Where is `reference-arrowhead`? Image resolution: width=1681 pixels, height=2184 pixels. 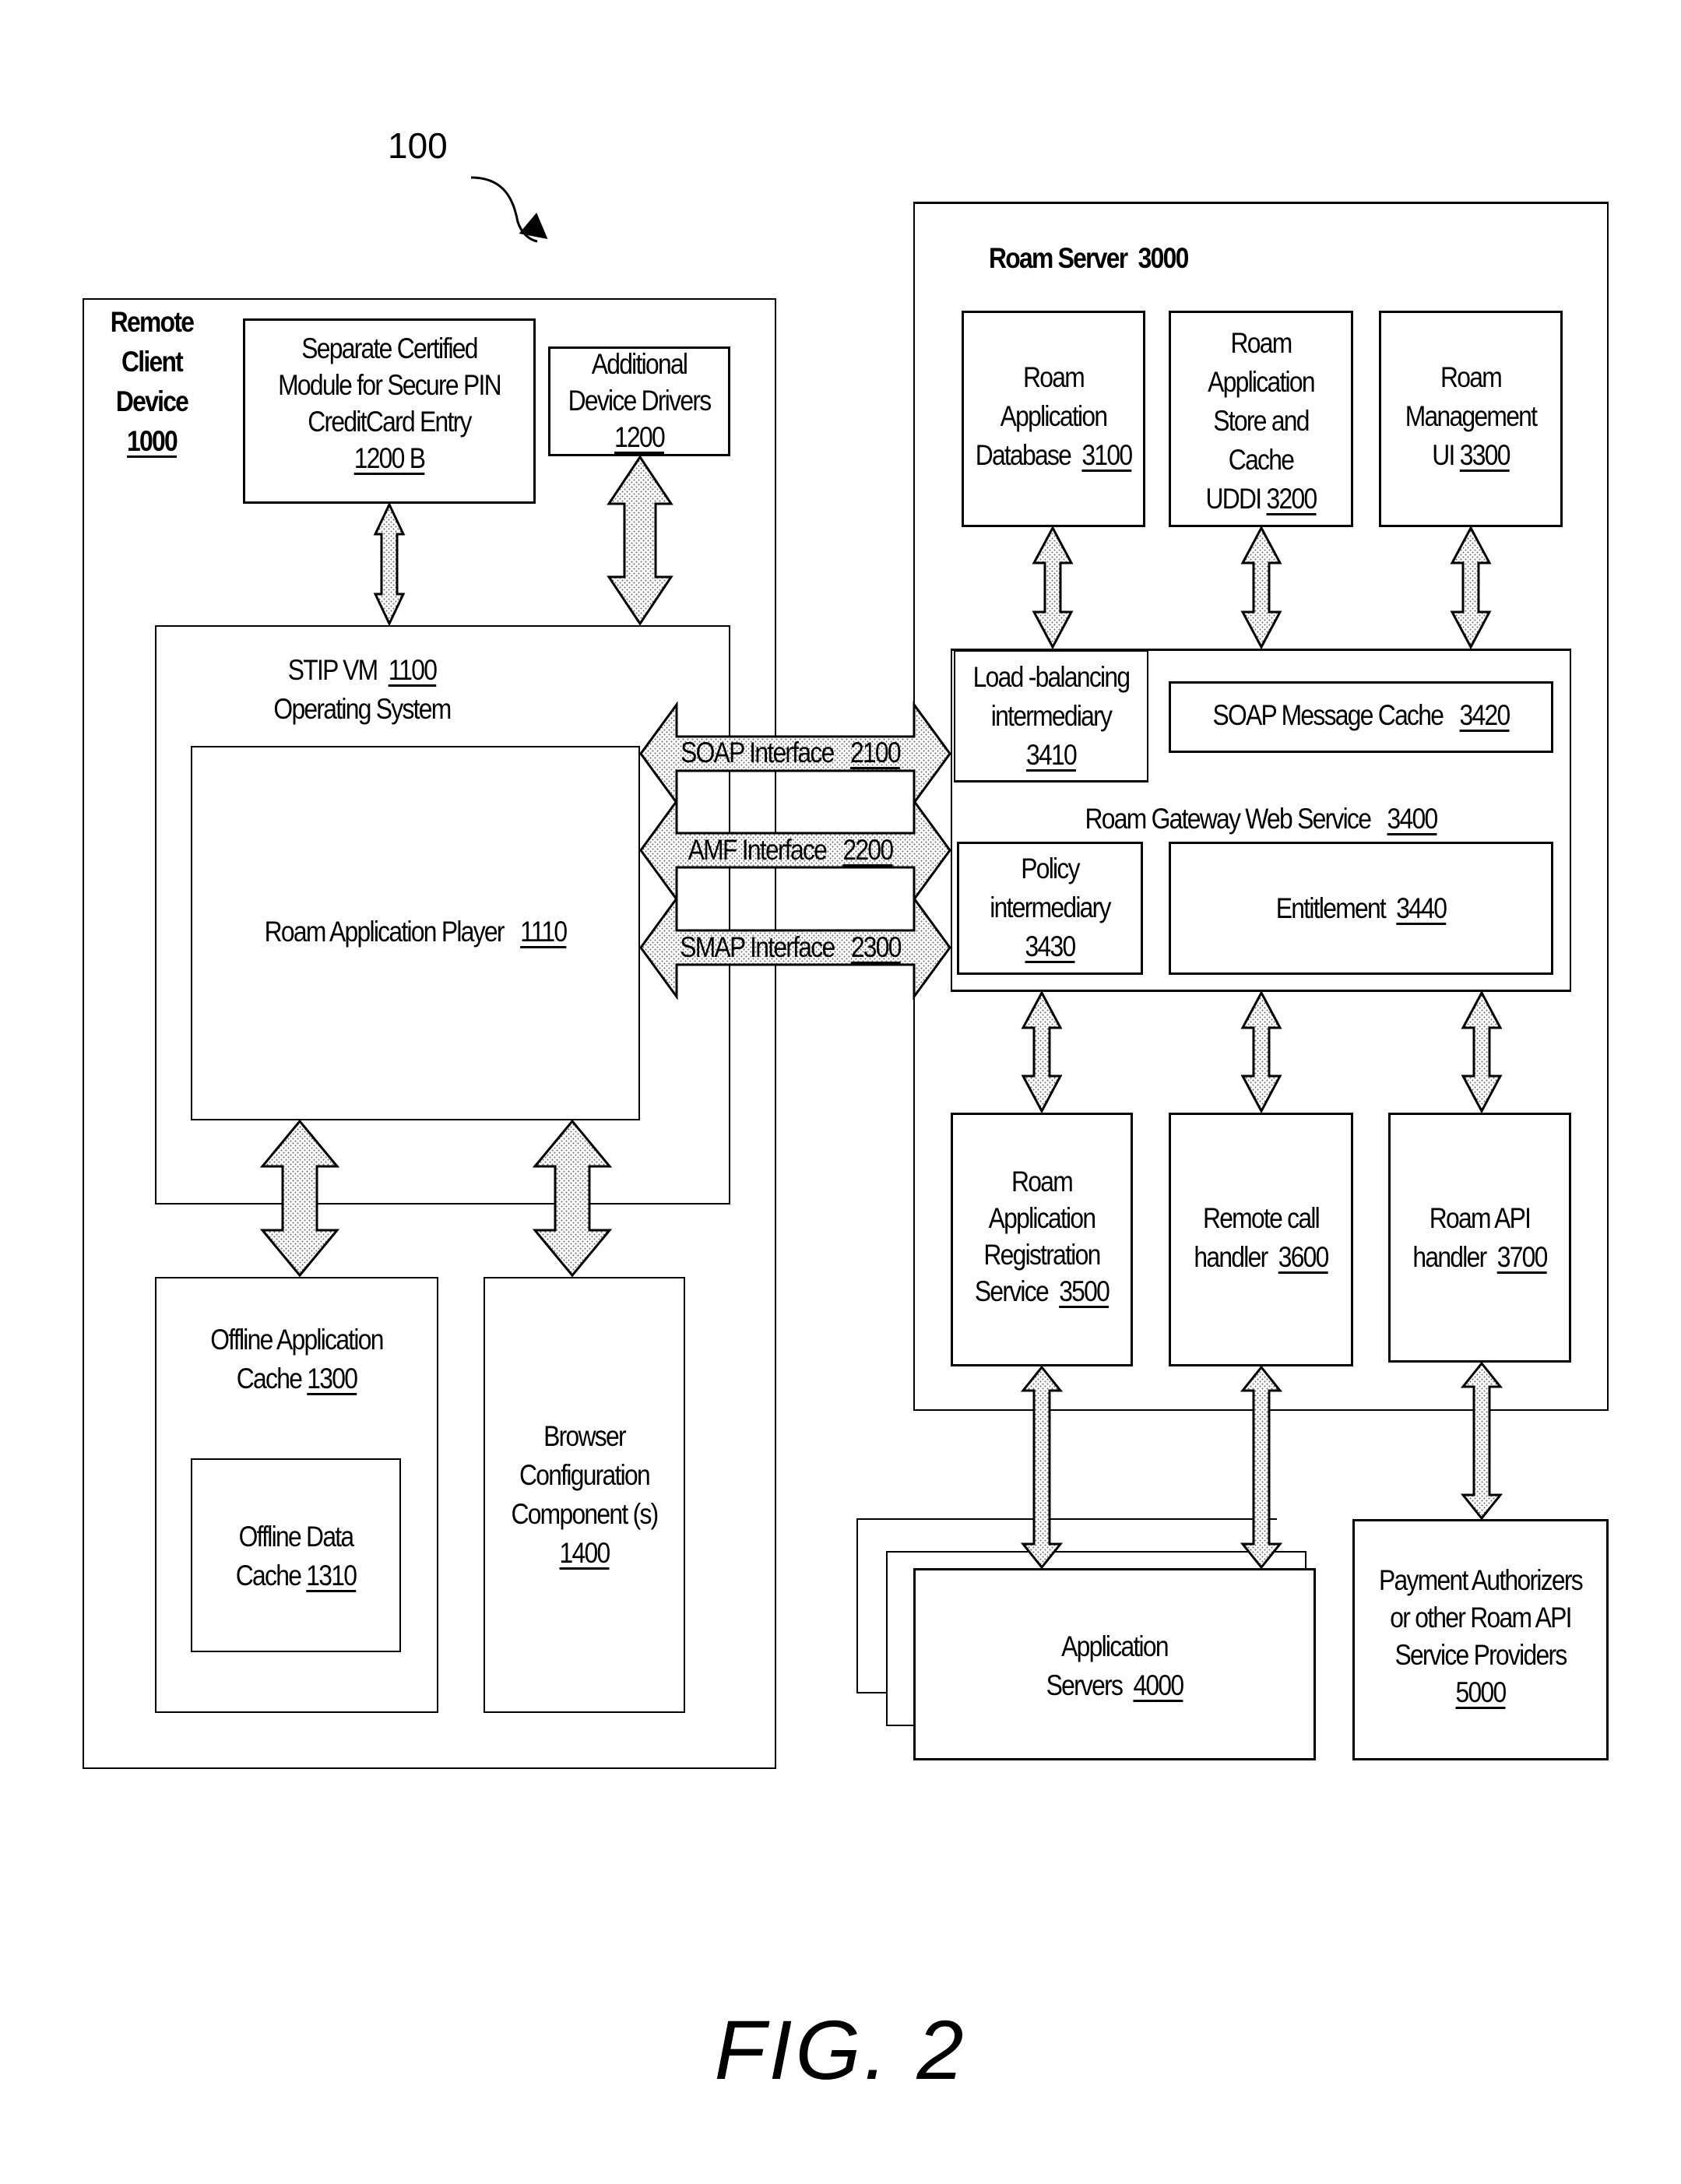 reference-arrowhead is located at coordinates (533, 227).